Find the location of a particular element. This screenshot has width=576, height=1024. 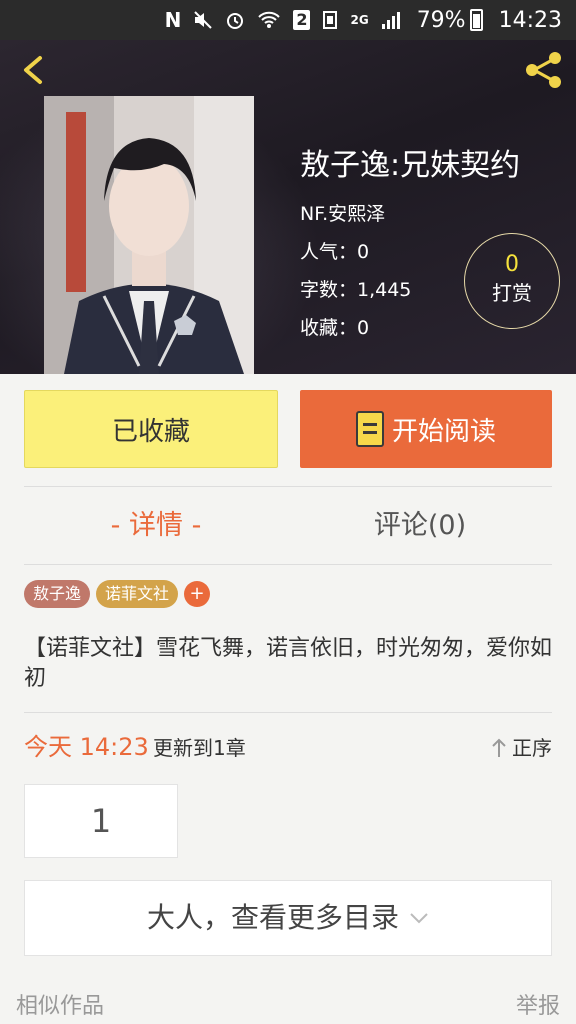

nfc-icon: N is located at coordinates (173, 20).